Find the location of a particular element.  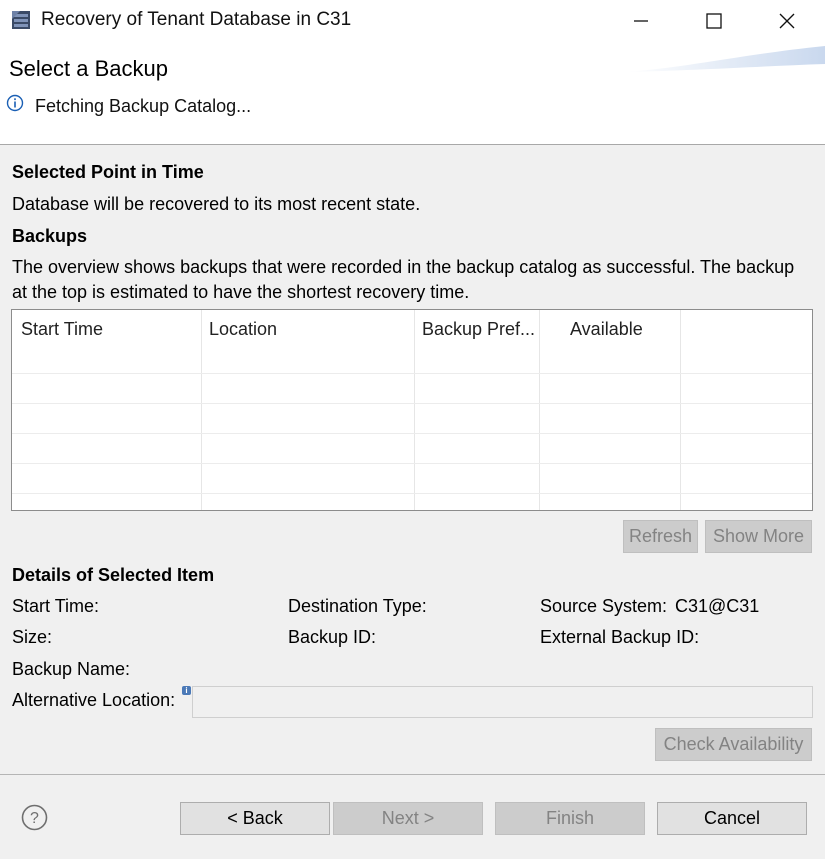

title-bar: Recovery of Tenant Database in C31 is located at coordinates (412, 21).